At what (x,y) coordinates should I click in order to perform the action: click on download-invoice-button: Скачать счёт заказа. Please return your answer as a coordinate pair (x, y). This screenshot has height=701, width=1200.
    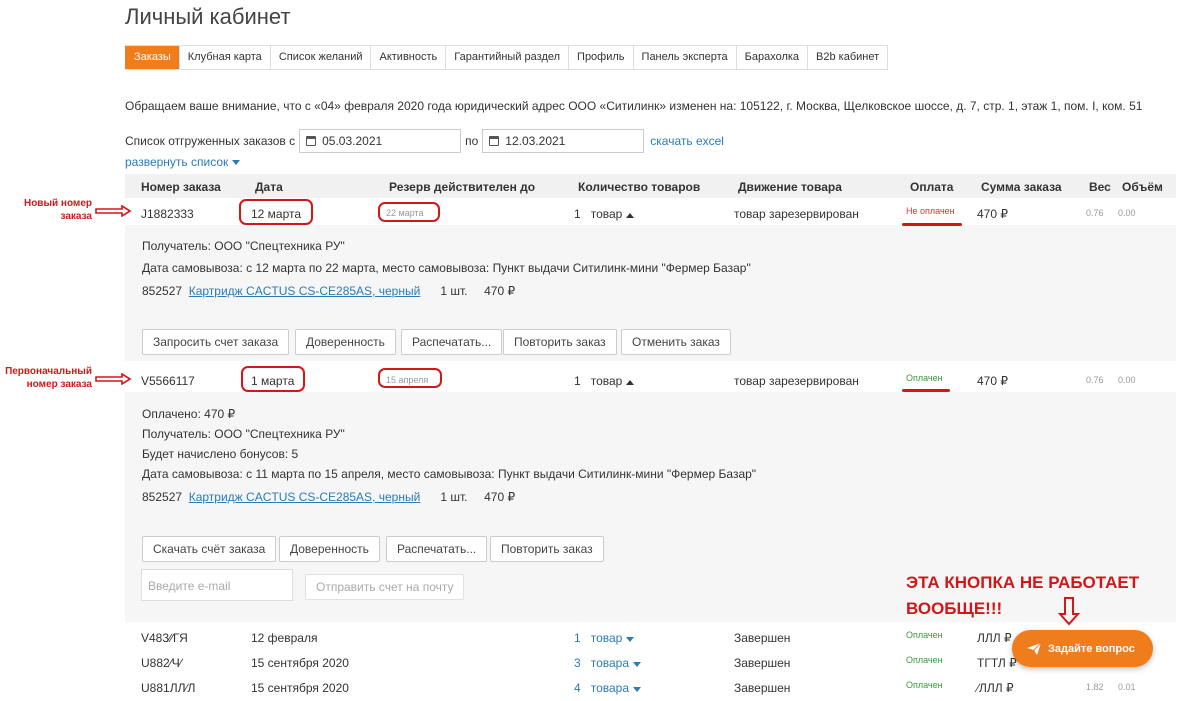
    Looking at the image, I should click on (209, 549).